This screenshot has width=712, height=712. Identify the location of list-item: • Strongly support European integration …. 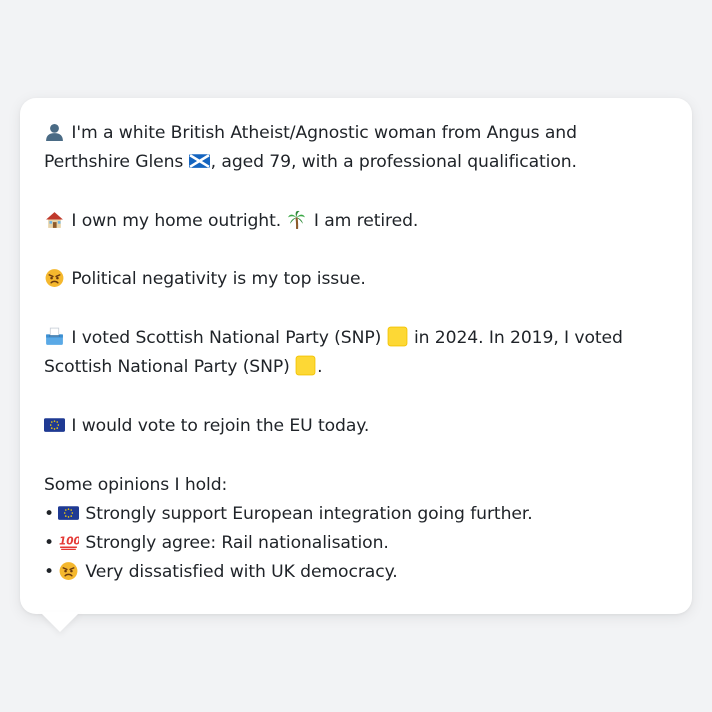
(356, 514).